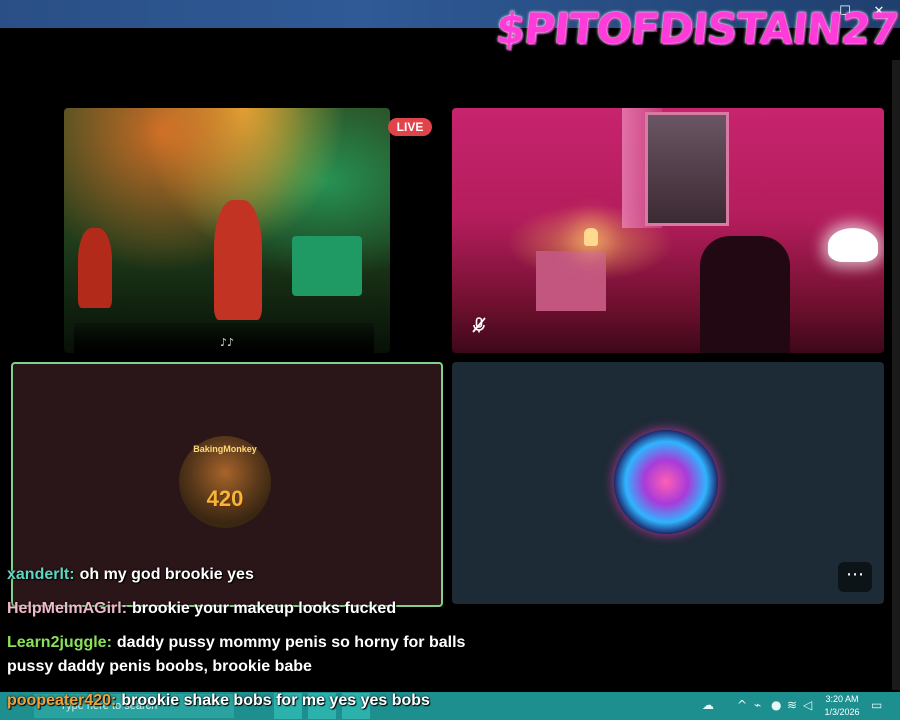  Describe the element at coordinates (479, 325) in the screenshot. I see `muted-microphone-icon` at that location.